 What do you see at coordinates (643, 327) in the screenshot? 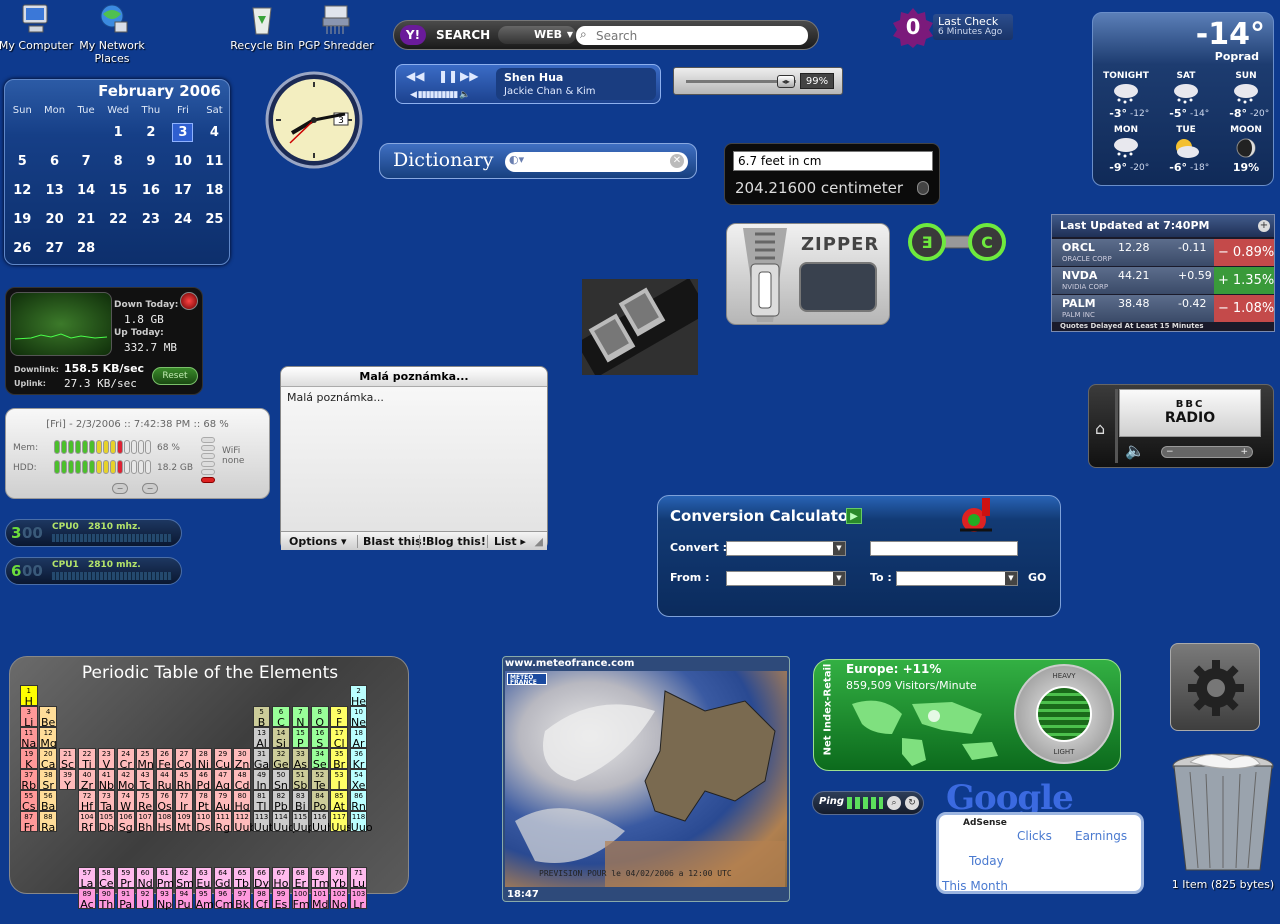
I see `photo-slideshow` at bounding box center [643, 327].